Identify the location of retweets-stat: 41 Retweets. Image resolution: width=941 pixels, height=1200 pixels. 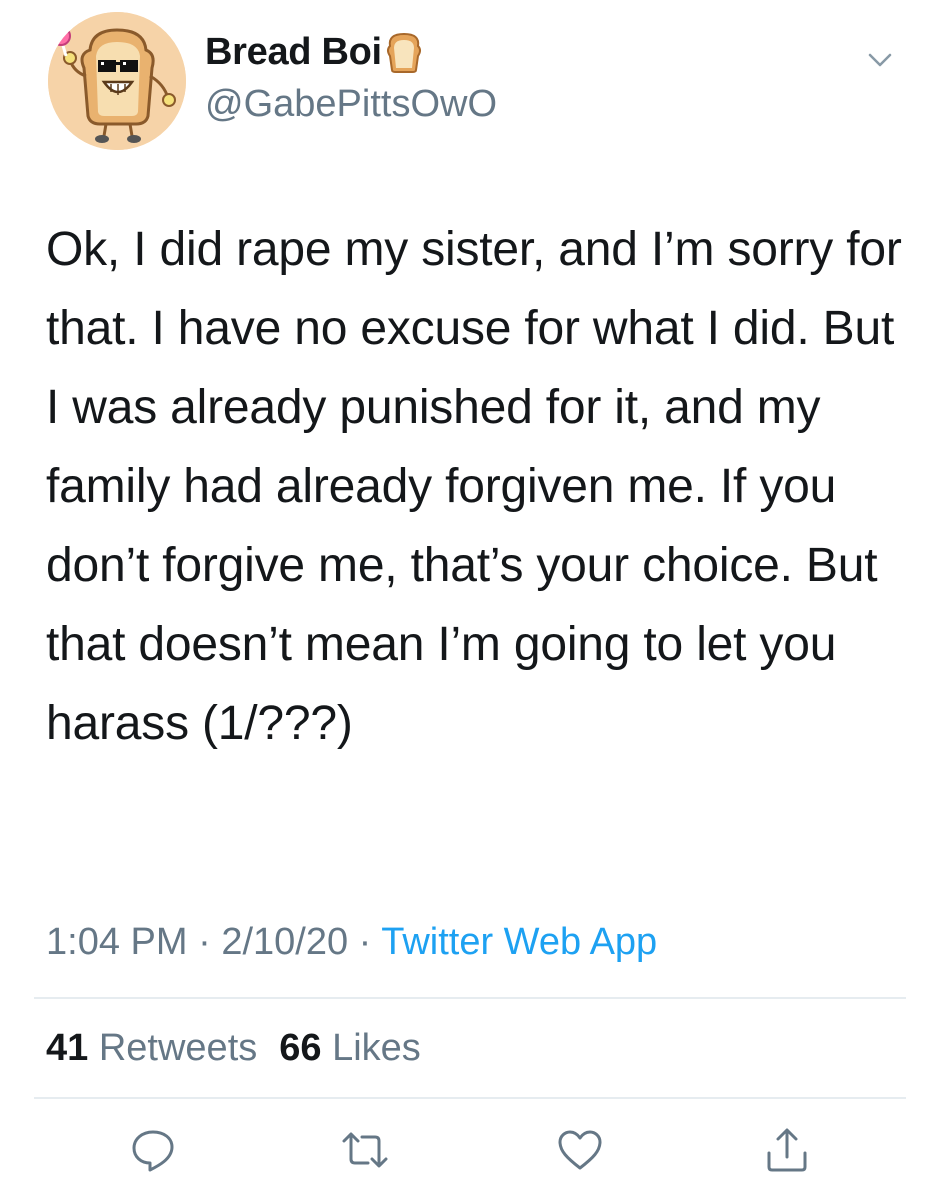
(151, 1048).